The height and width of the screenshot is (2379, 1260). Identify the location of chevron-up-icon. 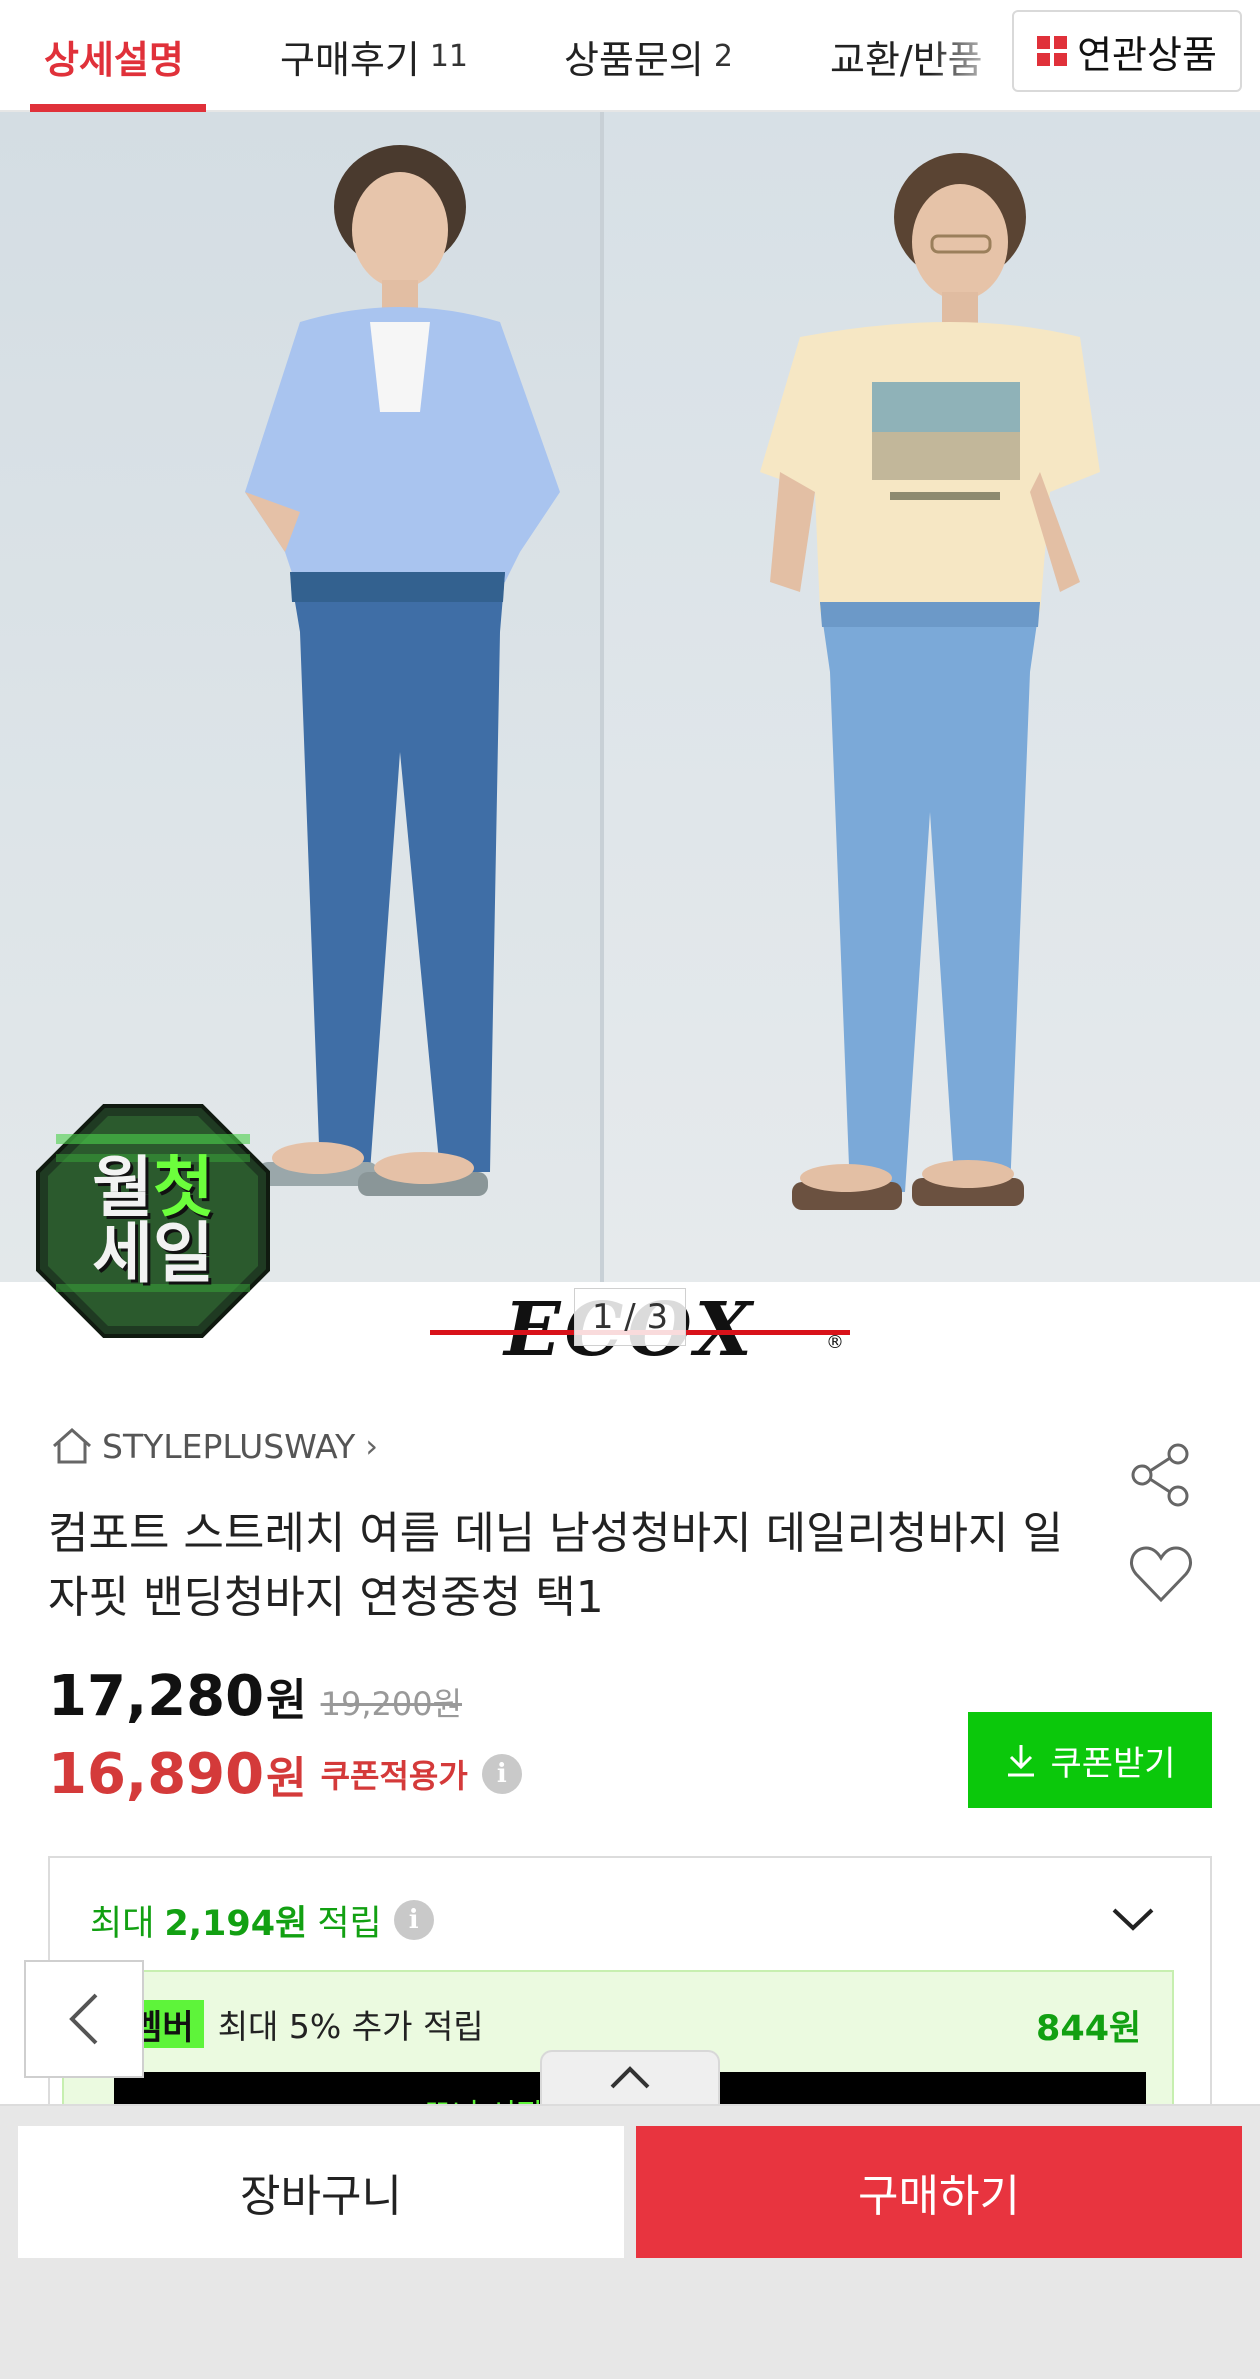
(630, 2077).